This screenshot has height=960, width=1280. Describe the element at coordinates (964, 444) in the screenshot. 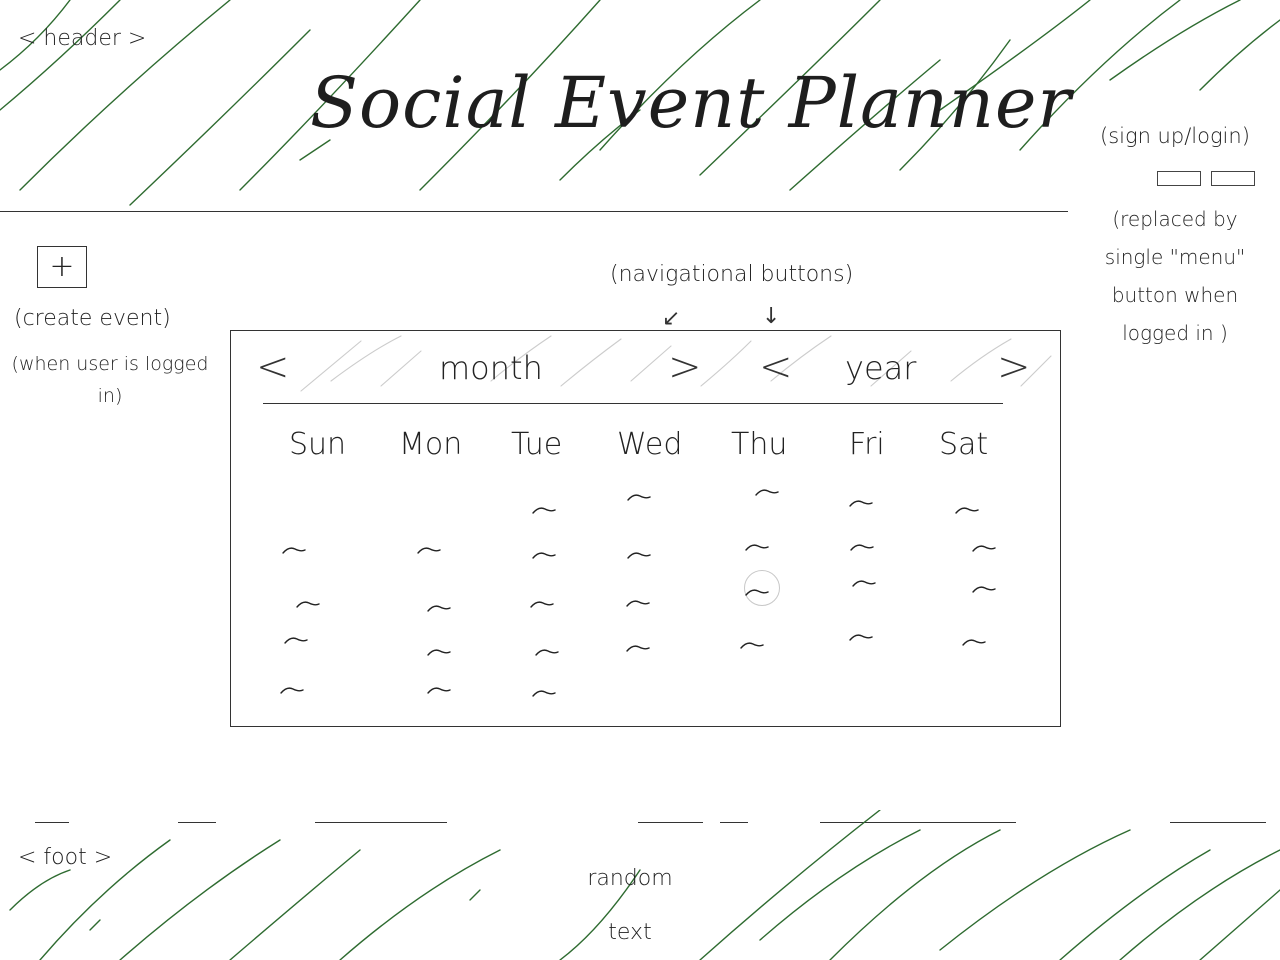

I see `weekday-sat: Sat` at that location.